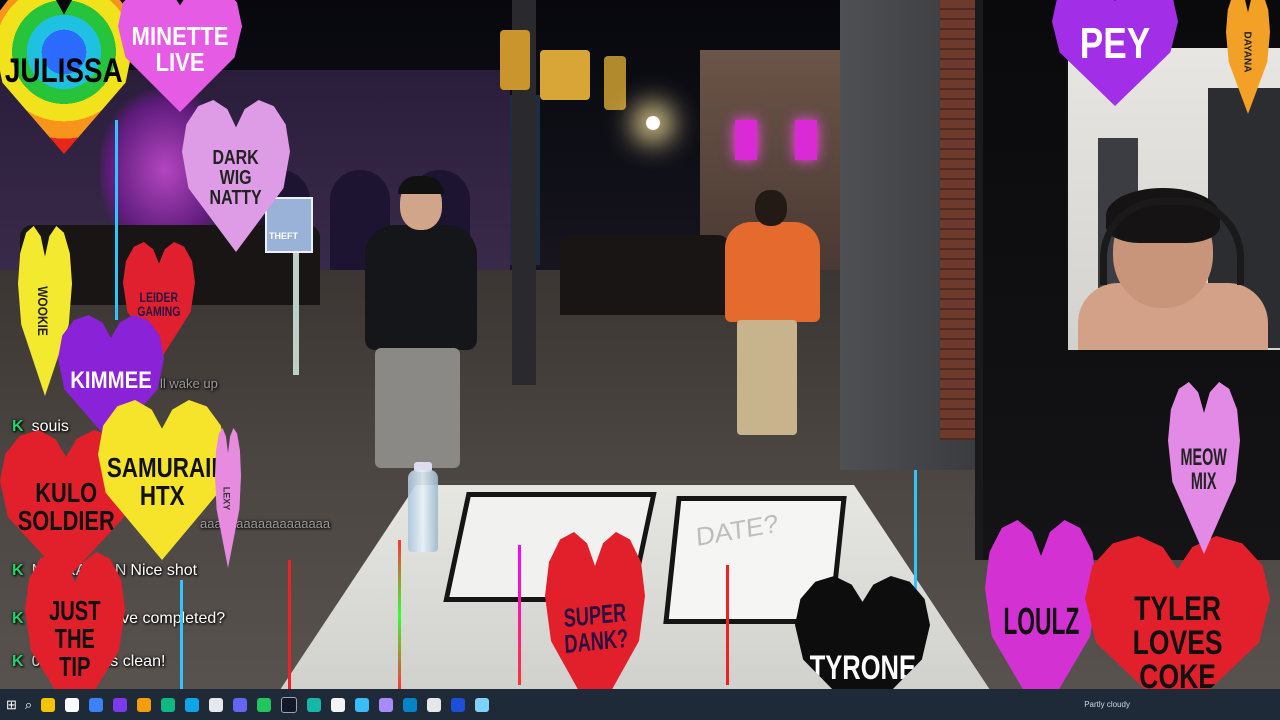  I want to click on heart-label: DAYANA, so click(1246, 52).